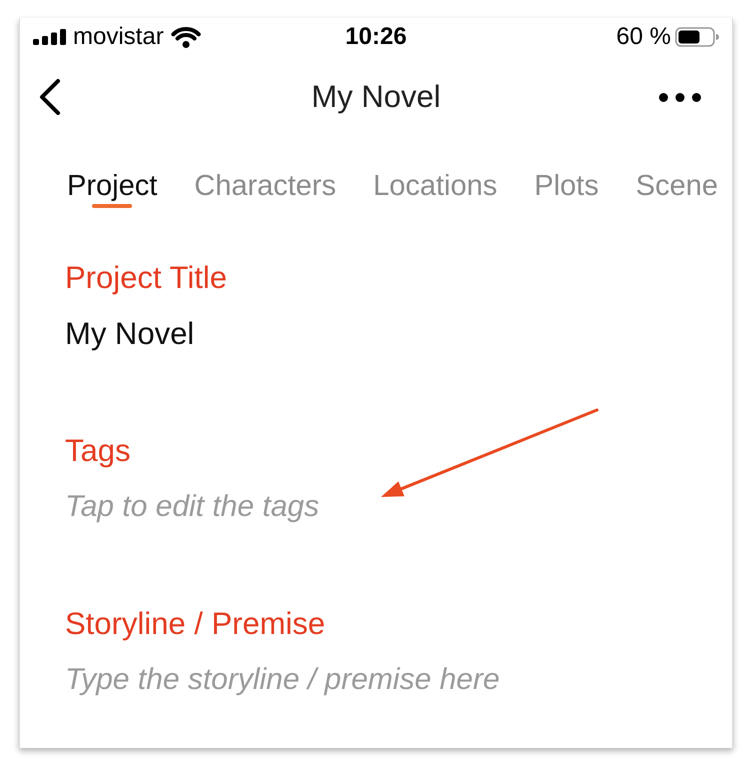  What do you see at coordinates (192, 507) in the screenshot?
I see `tags-field: Tap to edit the tags` at bounding box center [192, 507].